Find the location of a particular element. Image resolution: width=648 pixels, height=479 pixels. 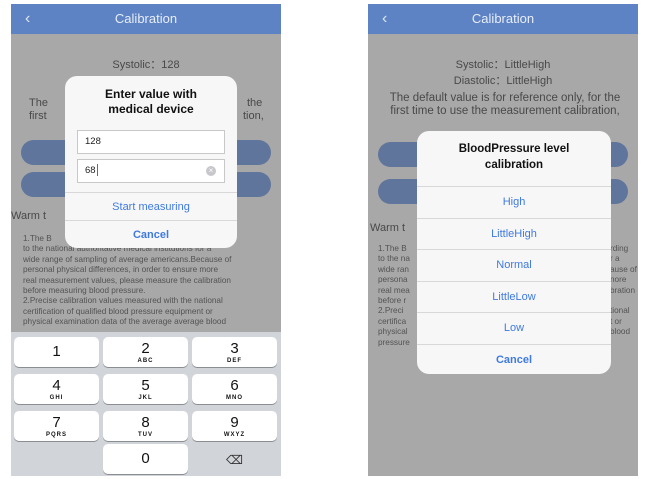

diastolic-input-value: 68 is located at coordinates (90, 170).